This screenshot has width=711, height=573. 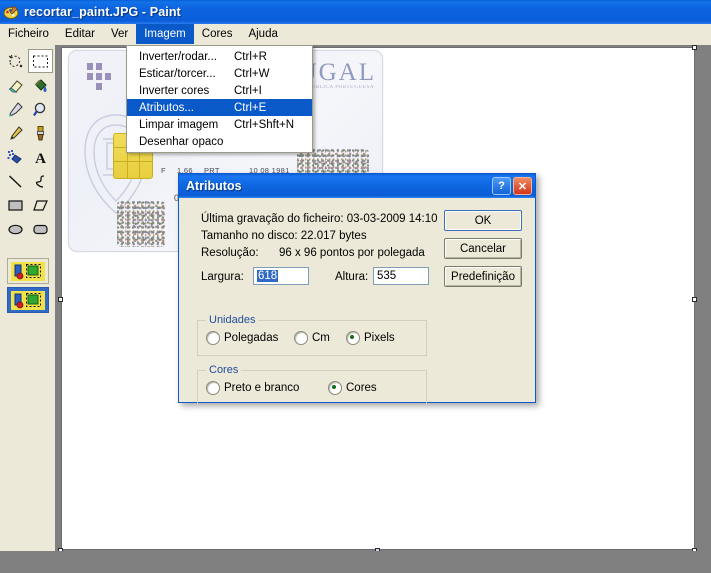 What do you see at coordinates (217, 34) in the screenshot?
I see `menu-cores: Cores` at bounding box center [217, 34].